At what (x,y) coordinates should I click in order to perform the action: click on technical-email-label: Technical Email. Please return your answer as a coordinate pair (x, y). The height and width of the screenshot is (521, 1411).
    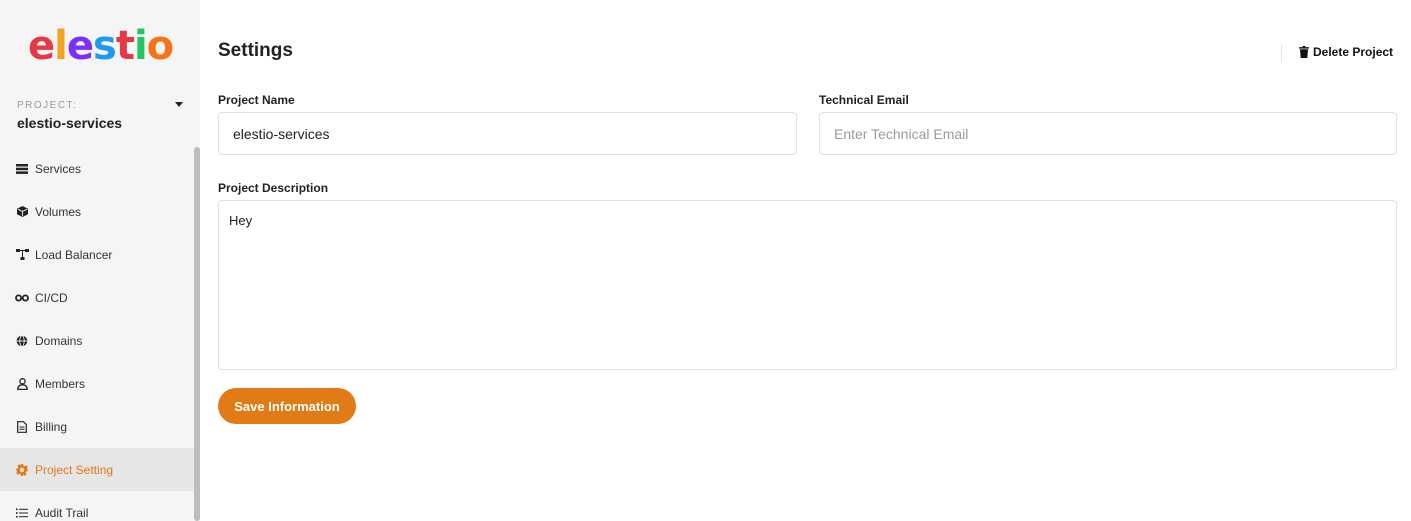
    Looking at the image, I should click on (864, 100).